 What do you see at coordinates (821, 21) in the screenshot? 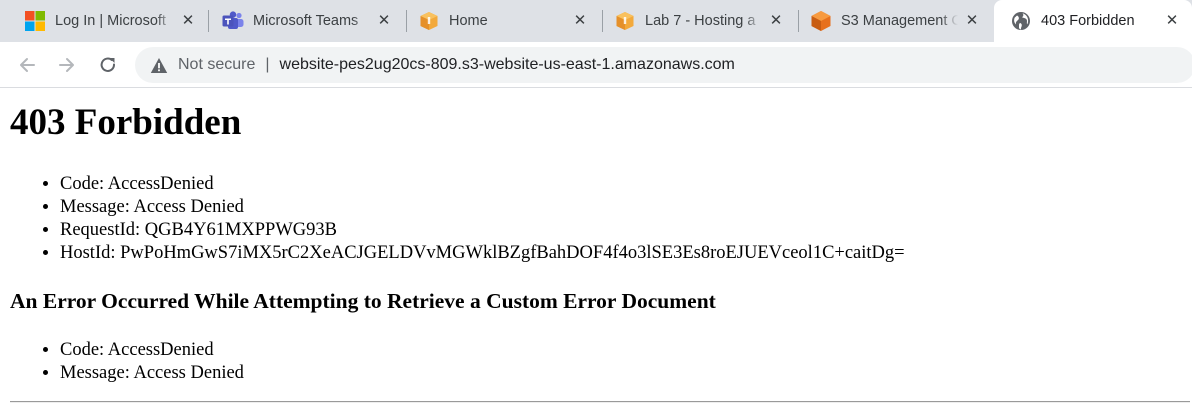
I see `aws-s3-icon` at bounding box center [821, 21].